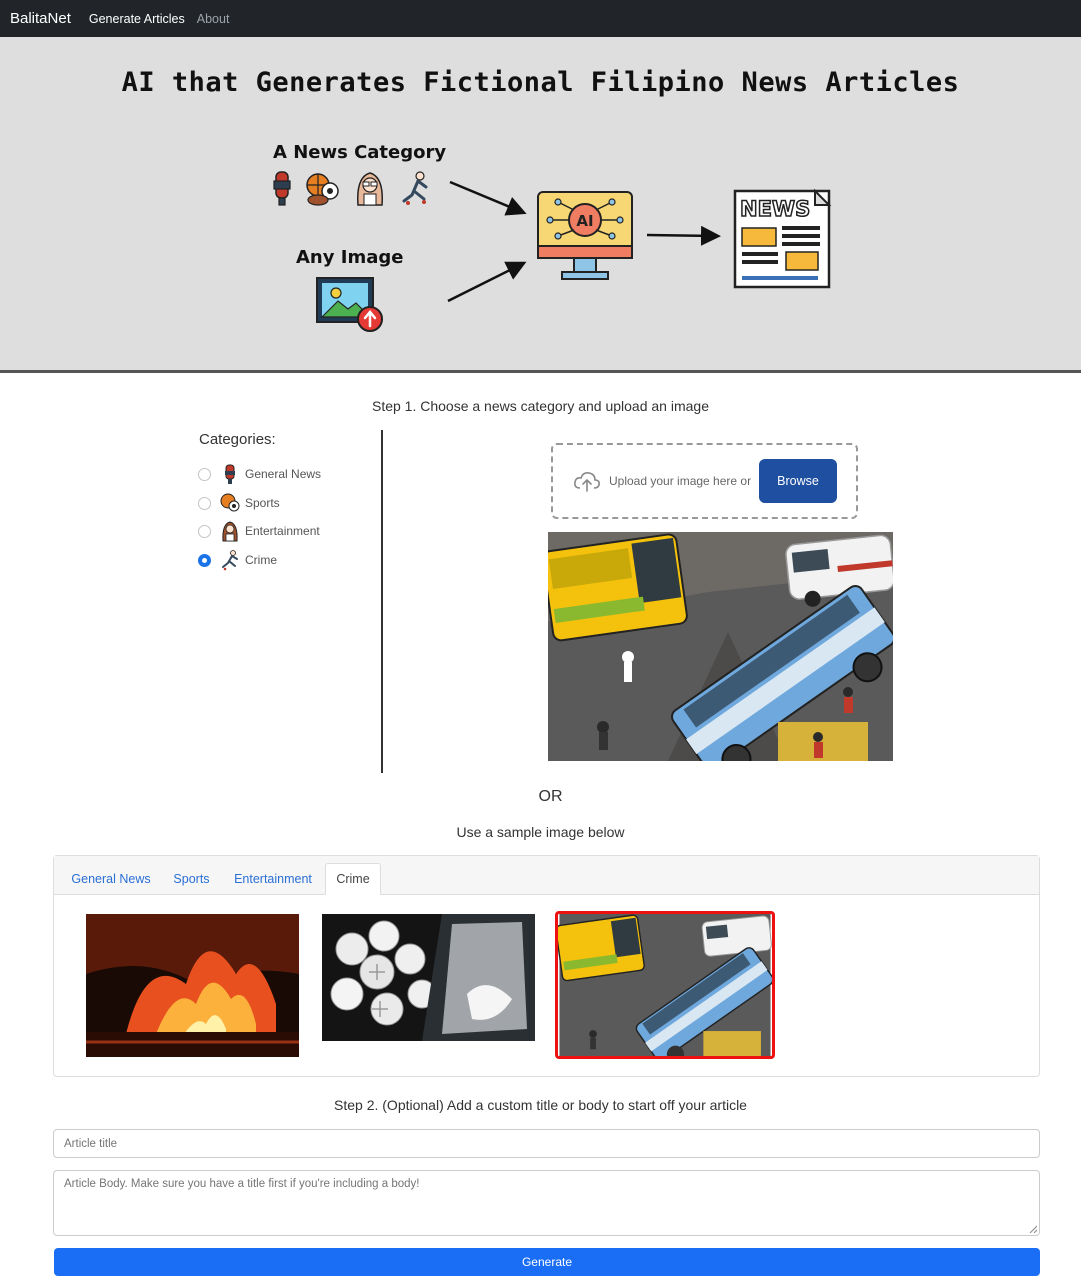  Describe the element at coordinates (798, 481) in the screenshot. I see `browse-button: Browse` at that location.